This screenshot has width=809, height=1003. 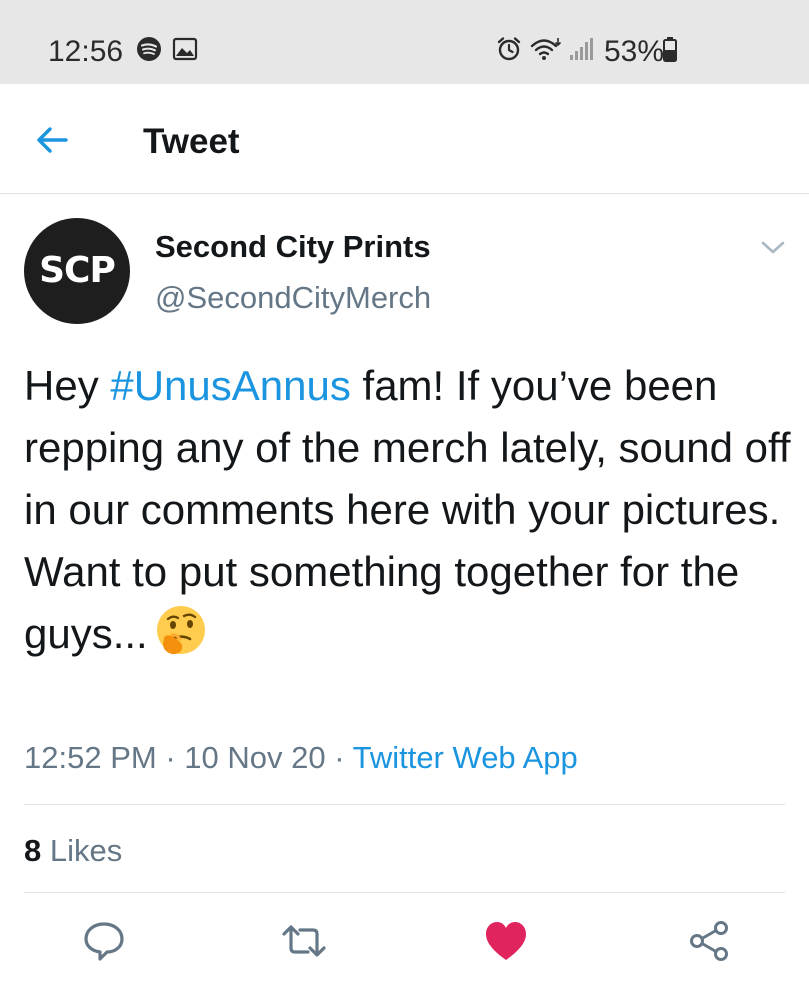 I want to click on battery-percent: 53%, so click(x=634, y=51).